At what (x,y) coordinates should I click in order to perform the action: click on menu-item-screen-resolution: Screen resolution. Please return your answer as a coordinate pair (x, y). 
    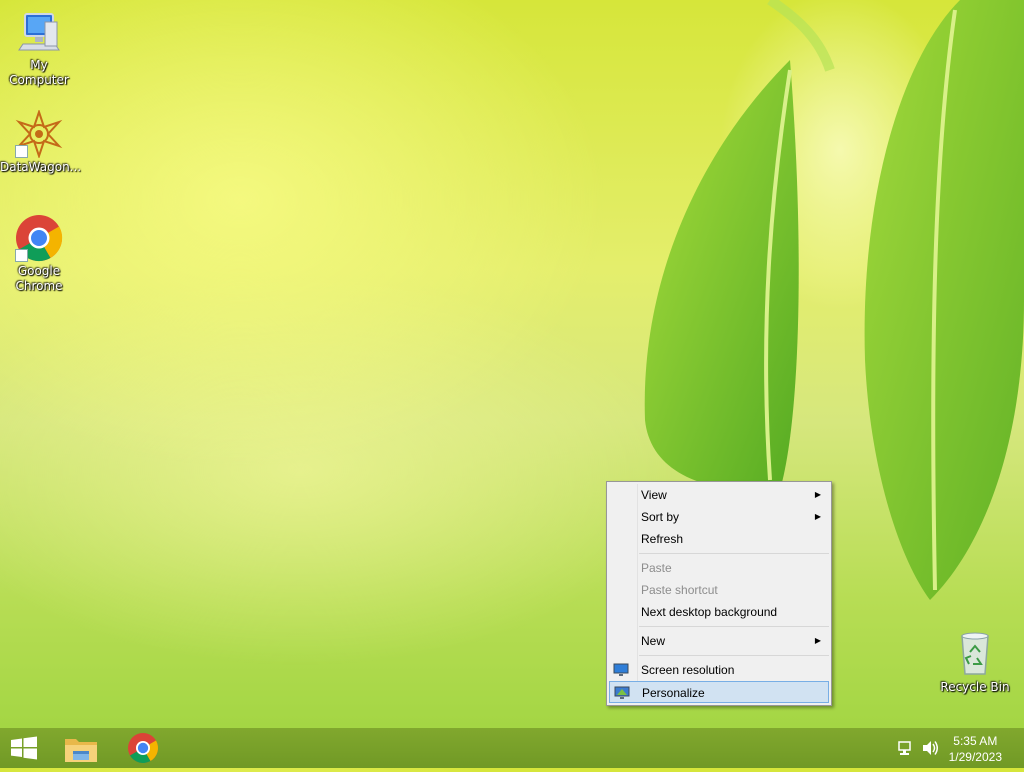
    Looking at the image, I should click on (719, 670).